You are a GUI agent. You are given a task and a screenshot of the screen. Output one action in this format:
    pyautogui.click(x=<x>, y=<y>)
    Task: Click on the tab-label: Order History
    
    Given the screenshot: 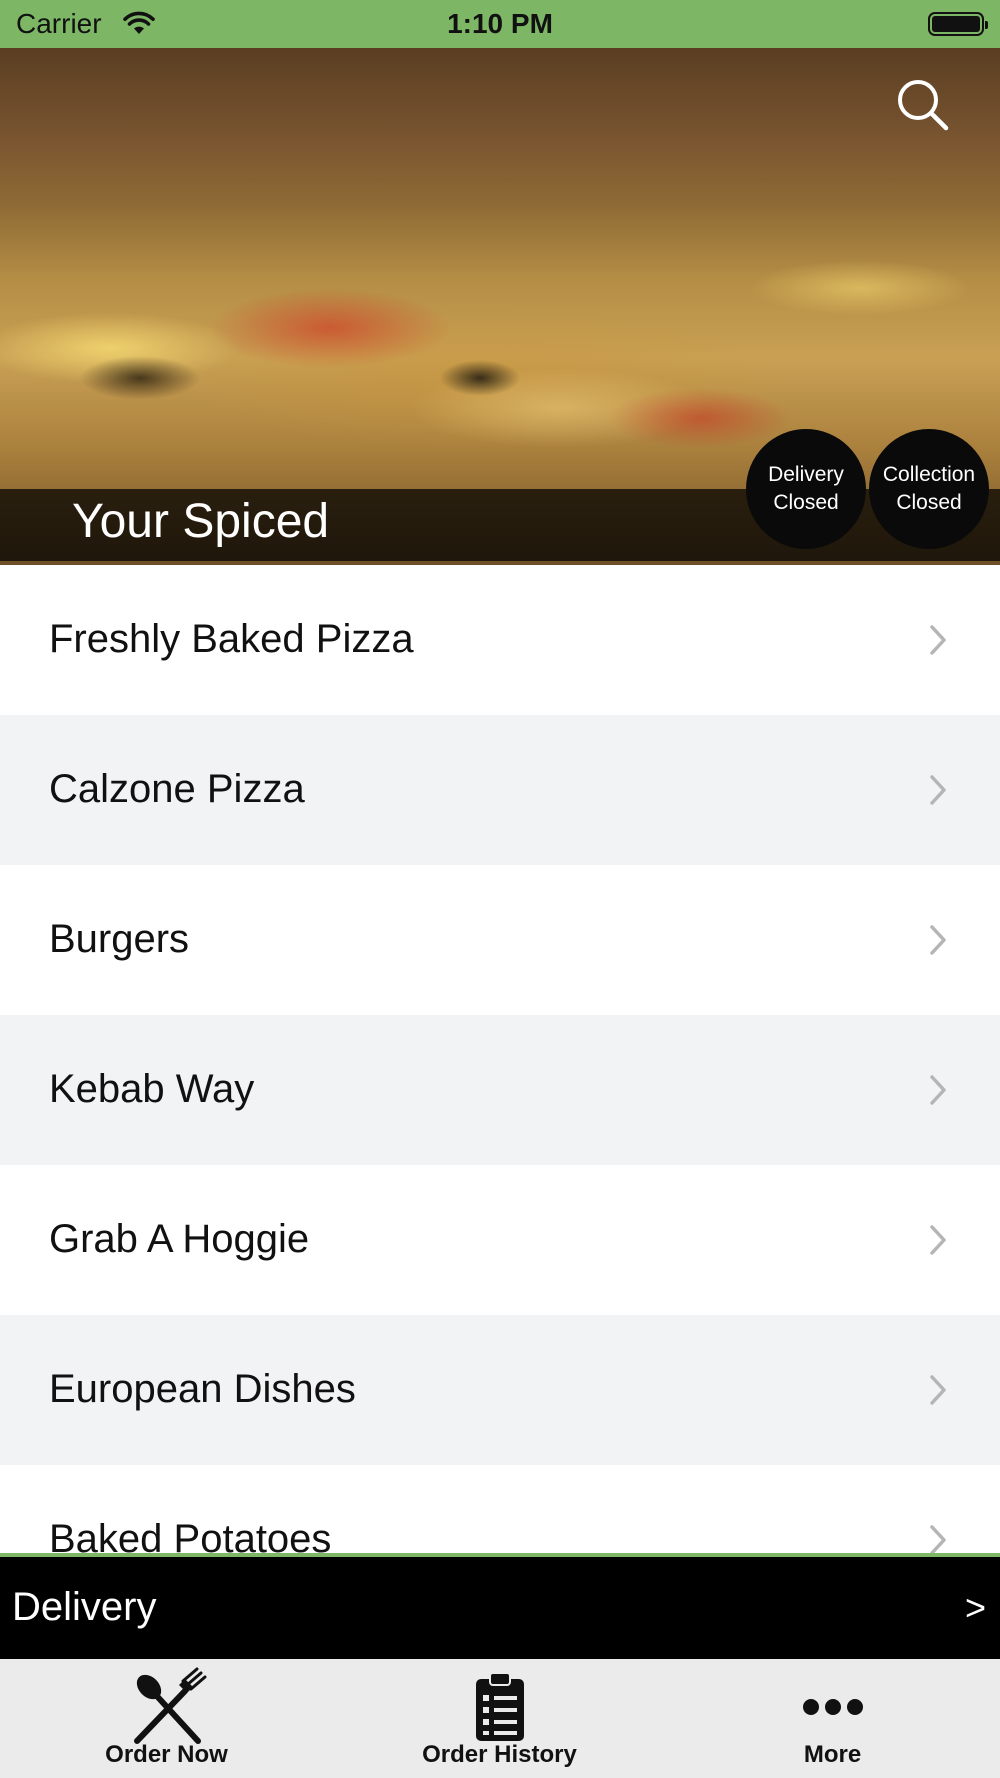 What is the action you would take?
    pyautogui.click(x=499, y=1754)
    